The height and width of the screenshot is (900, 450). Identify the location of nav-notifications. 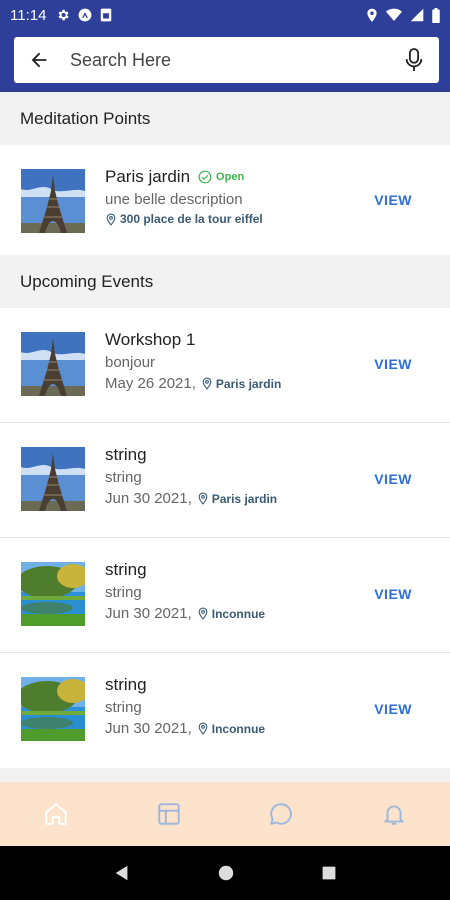
(394, 814).